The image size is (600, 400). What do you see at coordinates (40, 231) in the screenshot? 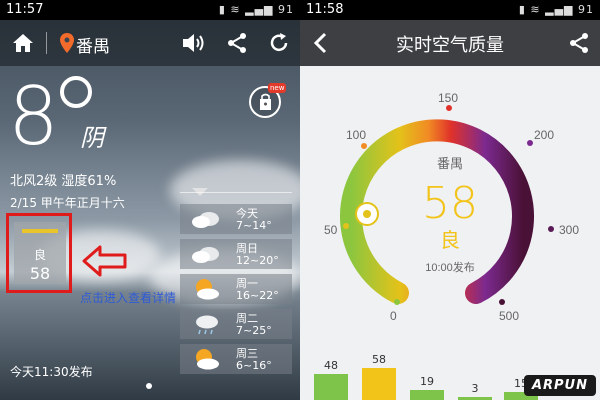
I see `aqi-level-bar` at bounding box center [40, 231].